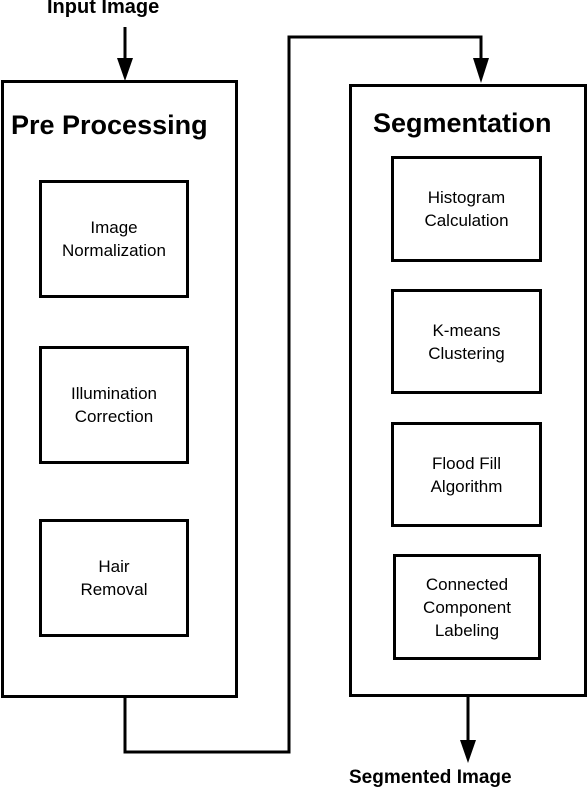  Describe the element at coordinates (114, 578) in the screenshot. I see `step-hair-removal: Hair Removal` at that location.